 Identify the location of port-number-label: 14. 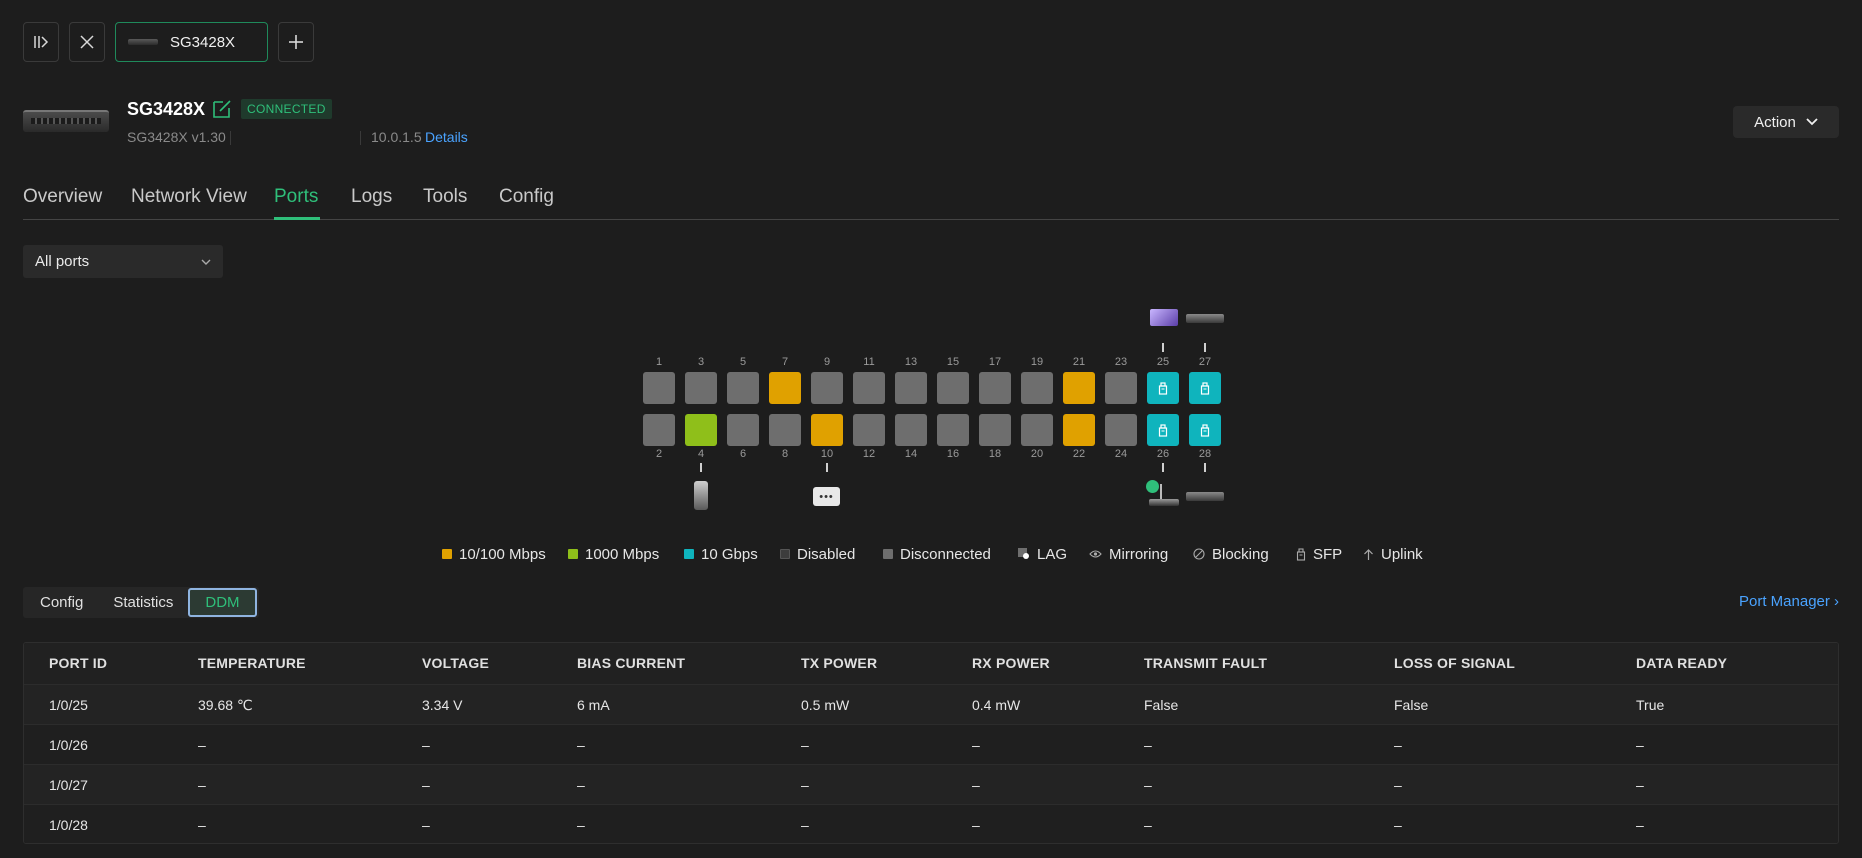
(911, 454).